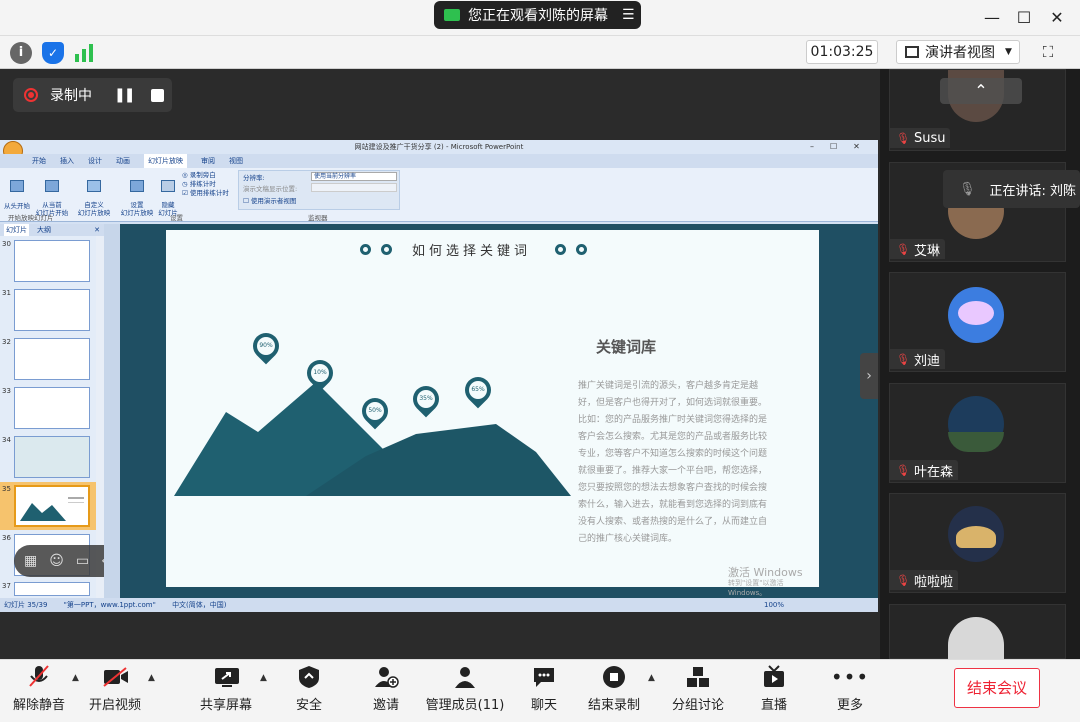  What do you see at coordinates (386, 690) in the screenshot?
I see `invite-button: 邀请` at bounding box center [386, 690].